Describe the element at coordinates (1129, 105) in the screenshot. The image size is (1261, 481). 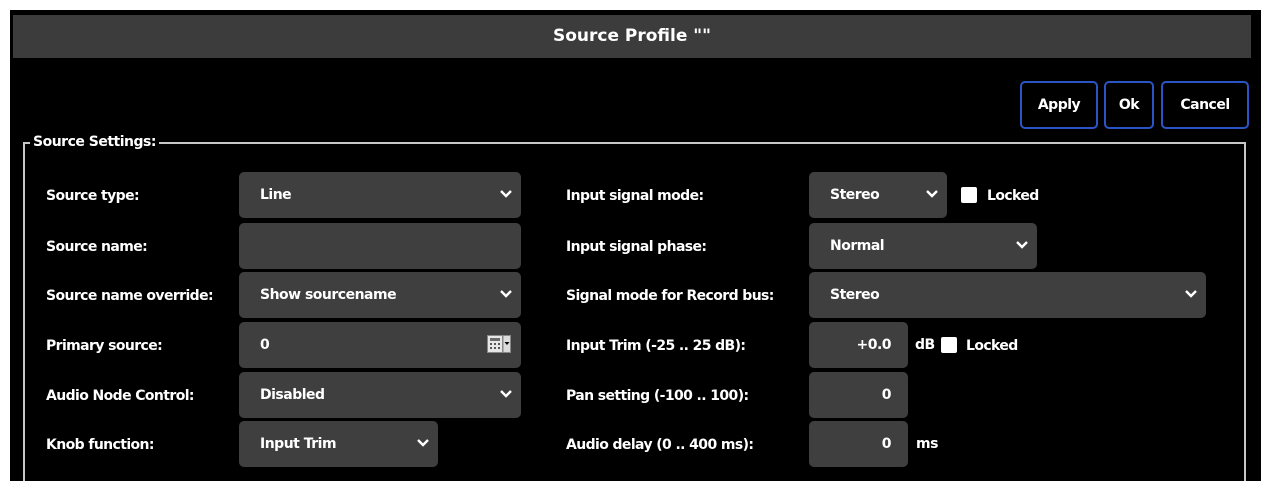
I see `ok-button: Ok` at that location.